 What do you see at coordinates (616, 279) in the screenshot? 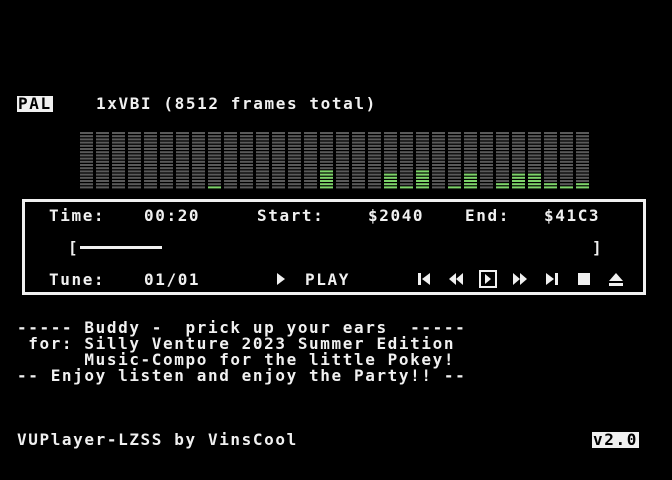
I see `eject-icon` at bounding box center [616, 279].